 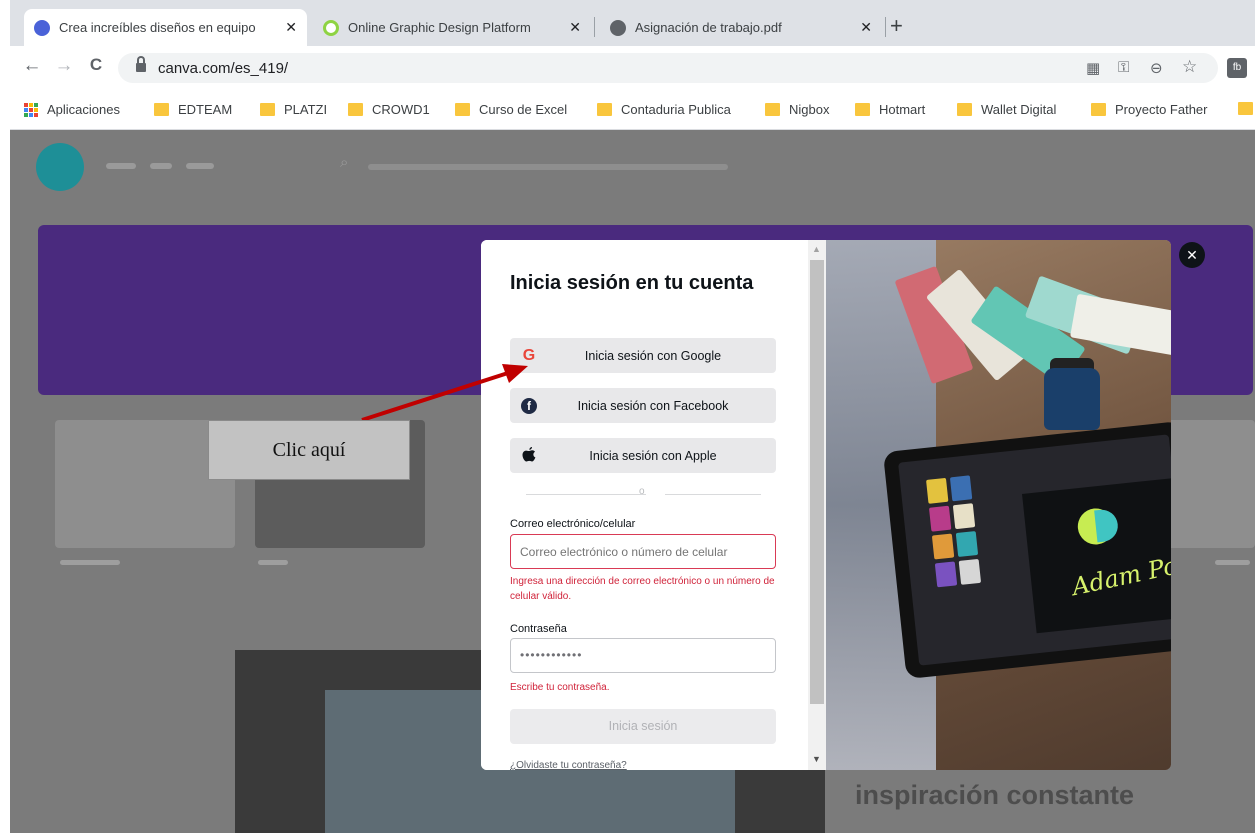 I want to click on login-title: Inicia sesión en tu cuenta, so click(x=632, y=283).